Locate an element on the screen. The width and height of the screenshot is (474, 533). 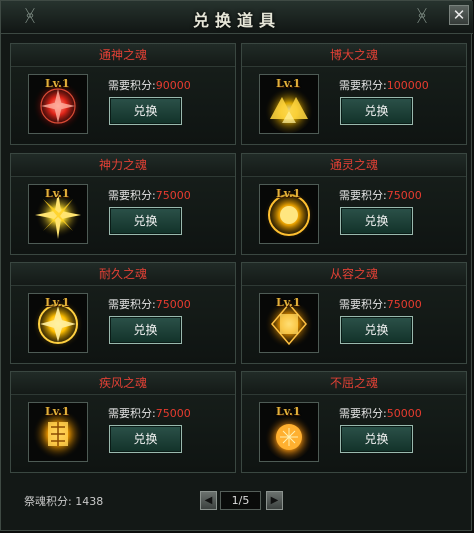
prev-page-button: ◀ is located at coordinates (208, 500).